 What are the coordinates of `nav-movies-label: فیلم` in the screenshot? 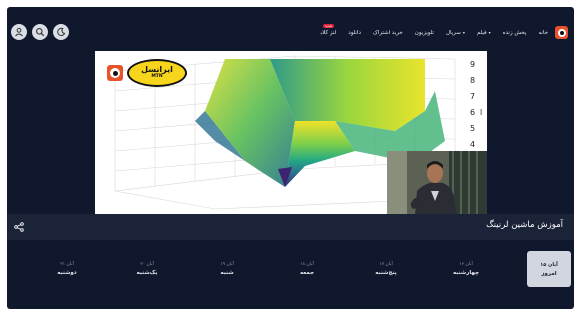 It's located at (481, 33).